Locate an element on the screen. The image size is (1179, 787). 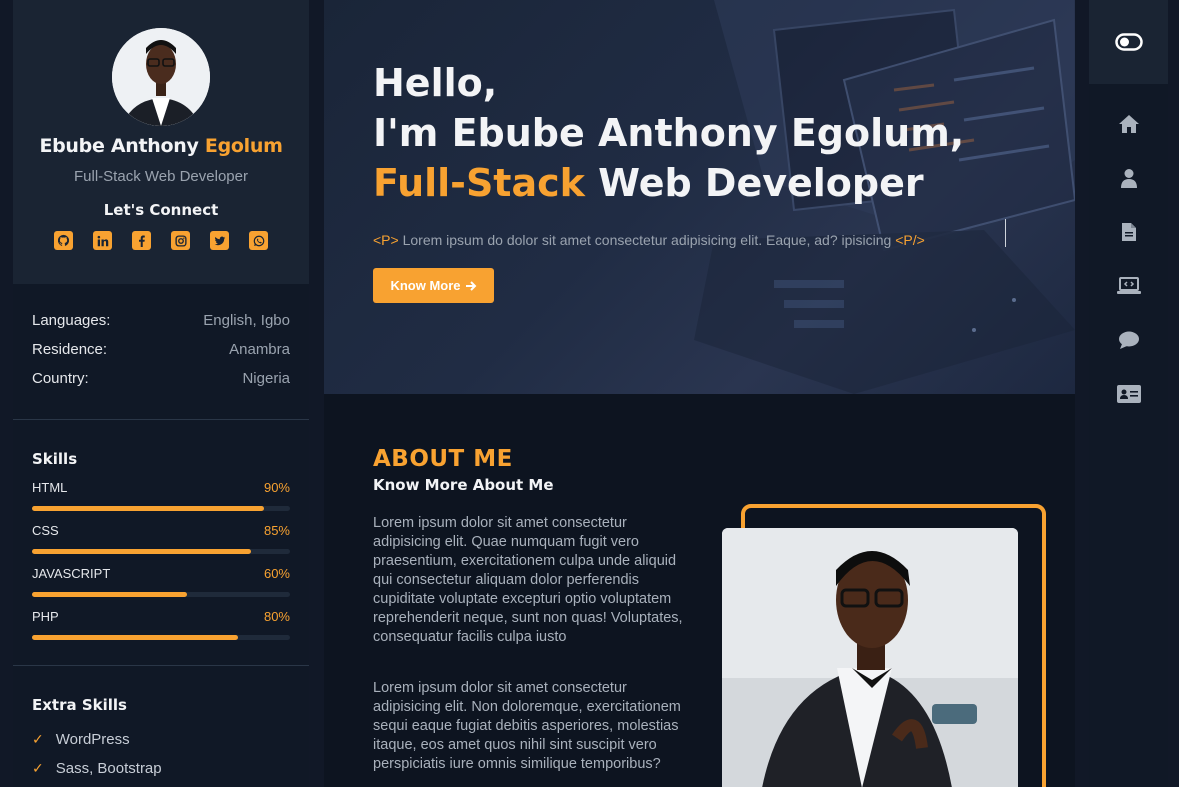
list-item: ✓ Sass, Bootstrap is located at coordinates (161, 768).